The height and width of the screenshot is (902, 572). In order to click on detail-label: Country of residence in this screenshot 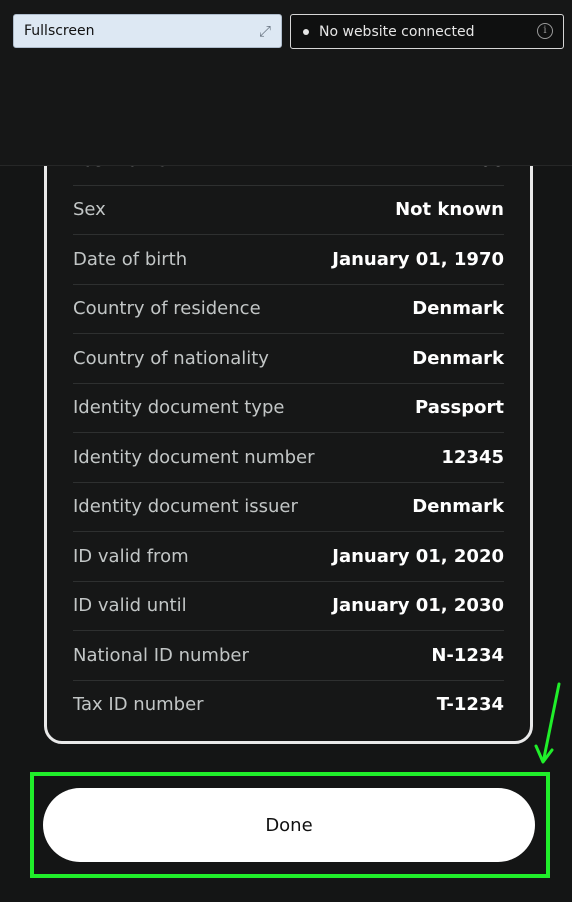, I will do `click(167, 309)`.